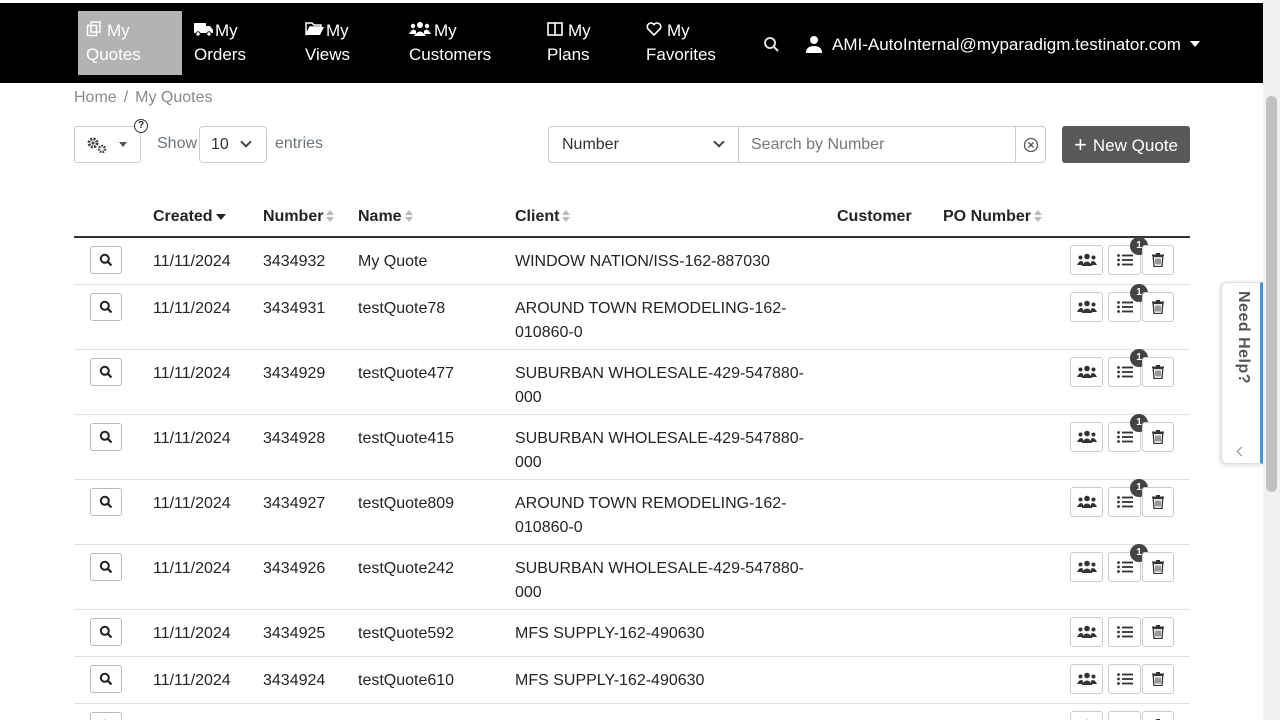 Image resolution: width=1280 pixels, height=720 pixels. What do you see at coordinates (98, 147) in the screenshot?
I see `gears-icon` at bounding box center [98, 147].